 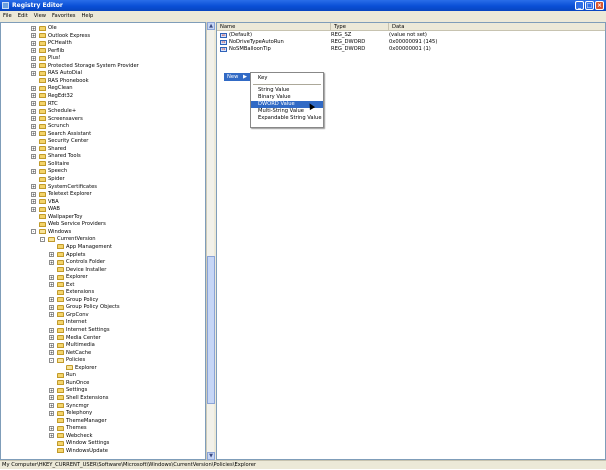 What do you see at coordinates (103, 119) in the screenshot?
I see `tree-node: + Screensavers` at bounding box center [103, 119].